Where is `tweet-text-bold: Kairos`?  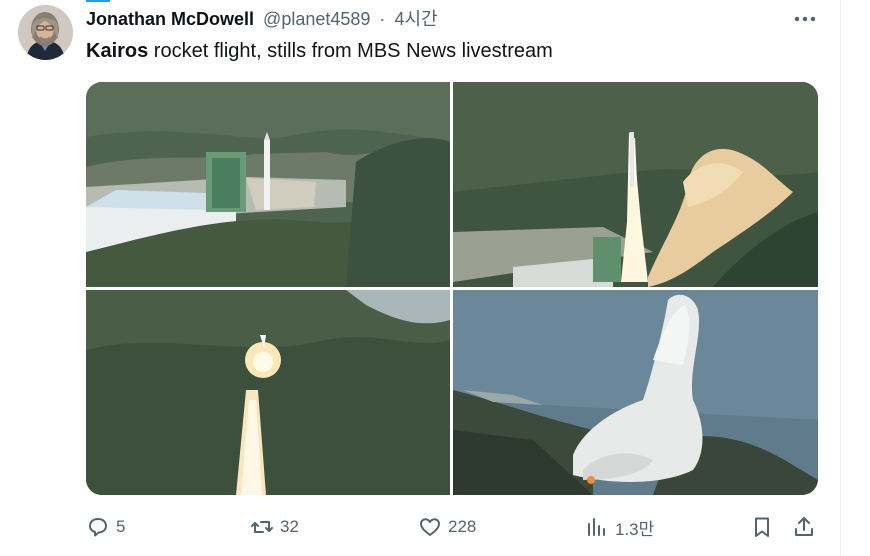
tweet-text-bold: Kairos is located at coordinates (117, 51).